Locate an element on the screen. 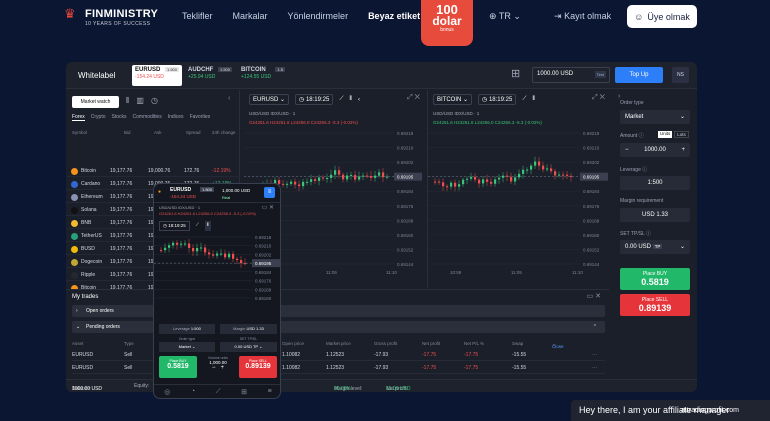 The width and height of the screenshot is (770, 421). units-toggle: Units is located at coordinates (665, 134).